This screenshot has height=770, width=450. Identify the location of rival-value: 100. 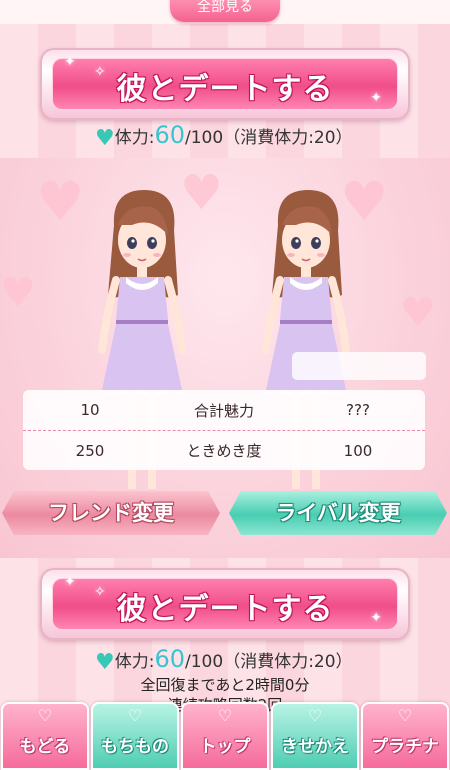
(358, 450).